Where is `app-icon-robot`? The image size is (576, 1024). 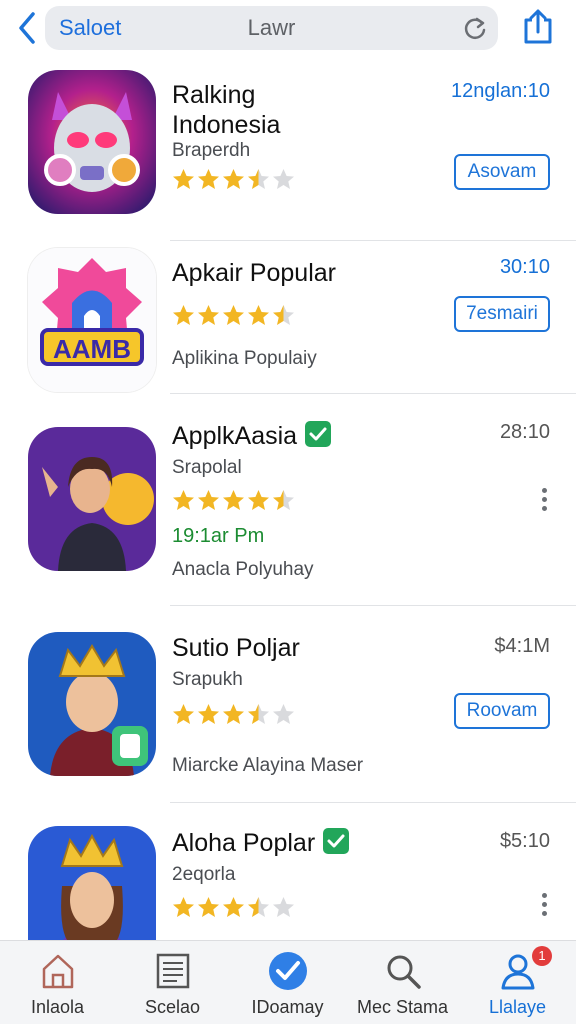
app-icon-robot is located at coordinates (92, 142).